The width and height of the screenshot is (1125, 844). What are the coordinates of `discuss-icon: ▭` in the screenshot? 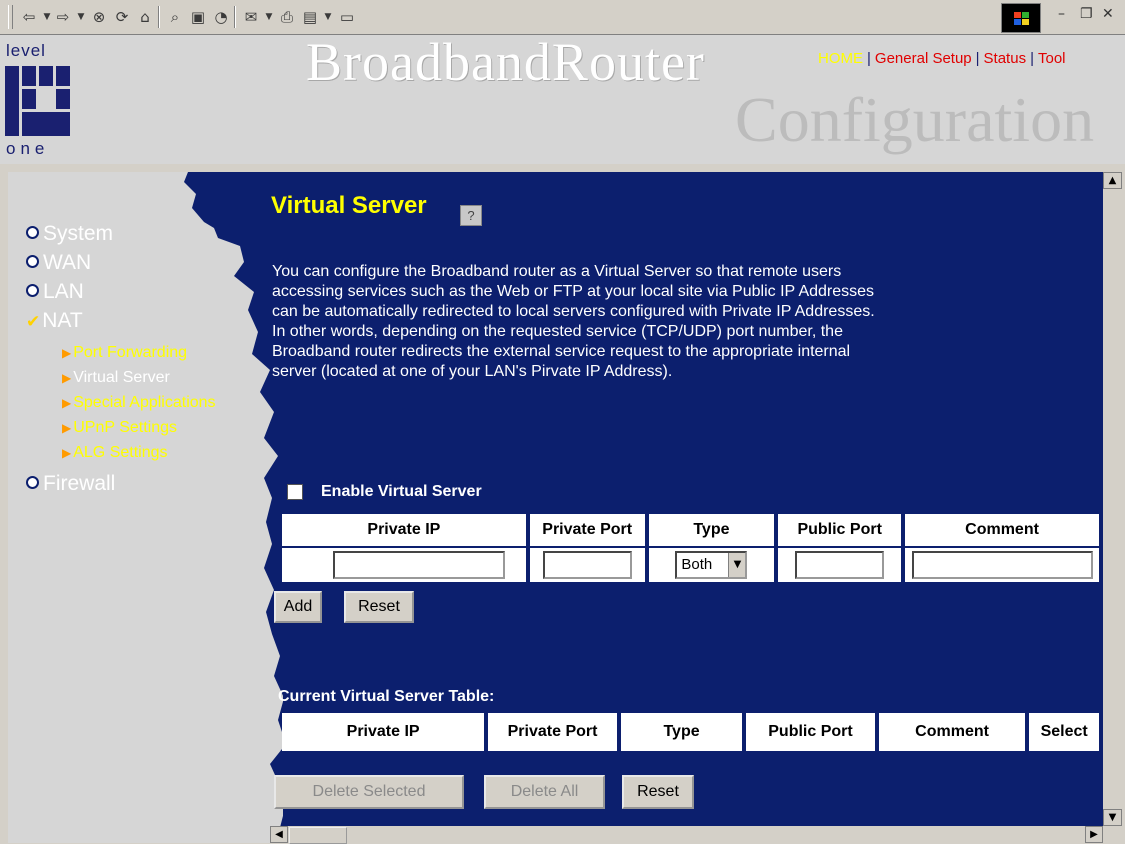 It's located at (347, 17).